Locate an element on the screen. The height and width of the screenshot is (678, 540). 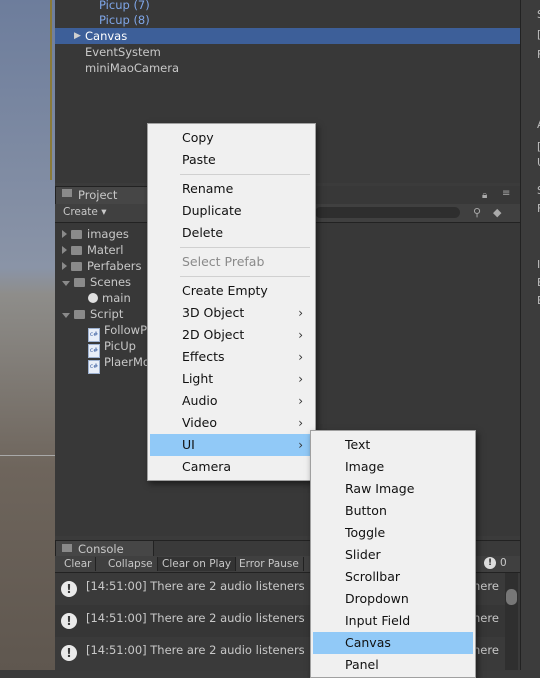
menu-item-audio: Audio › is located at coordinates (231, 401).